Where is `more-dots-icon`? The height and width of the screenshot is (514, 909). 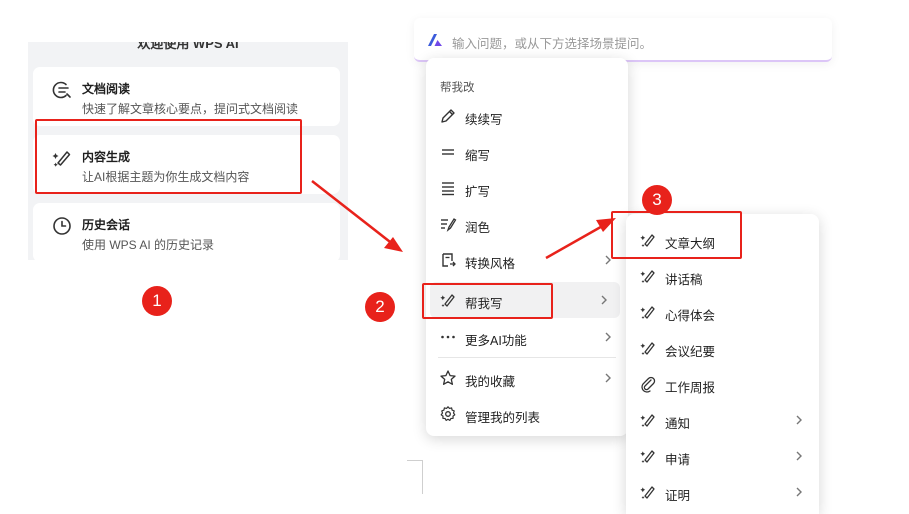
more-dots-icon is located at coordinates (448, 337).